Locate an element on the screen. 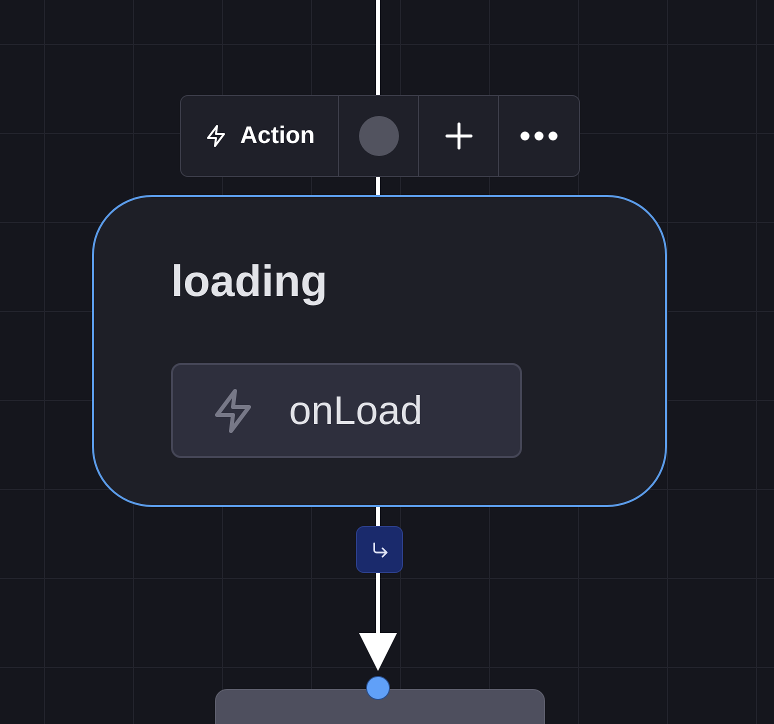 This screenshot has height=724, width=774. transition-badge is located at coordinates (379, 549).